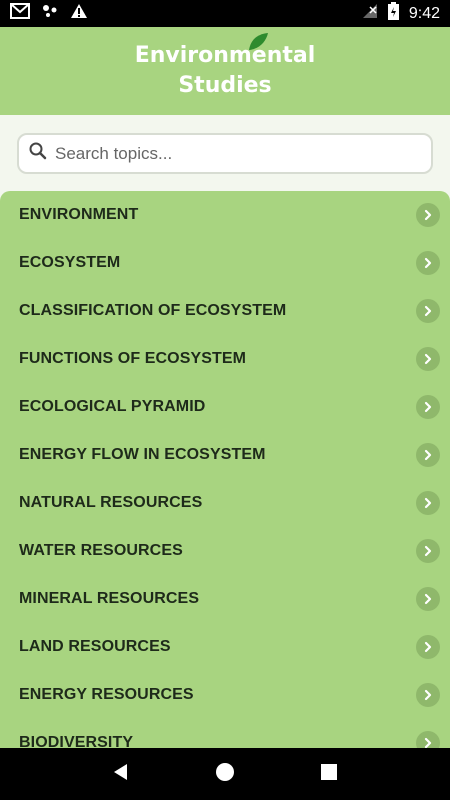  I want to click on list-item: CLASSIFICATION OF ECOSYSTEM, so click(225, 311).